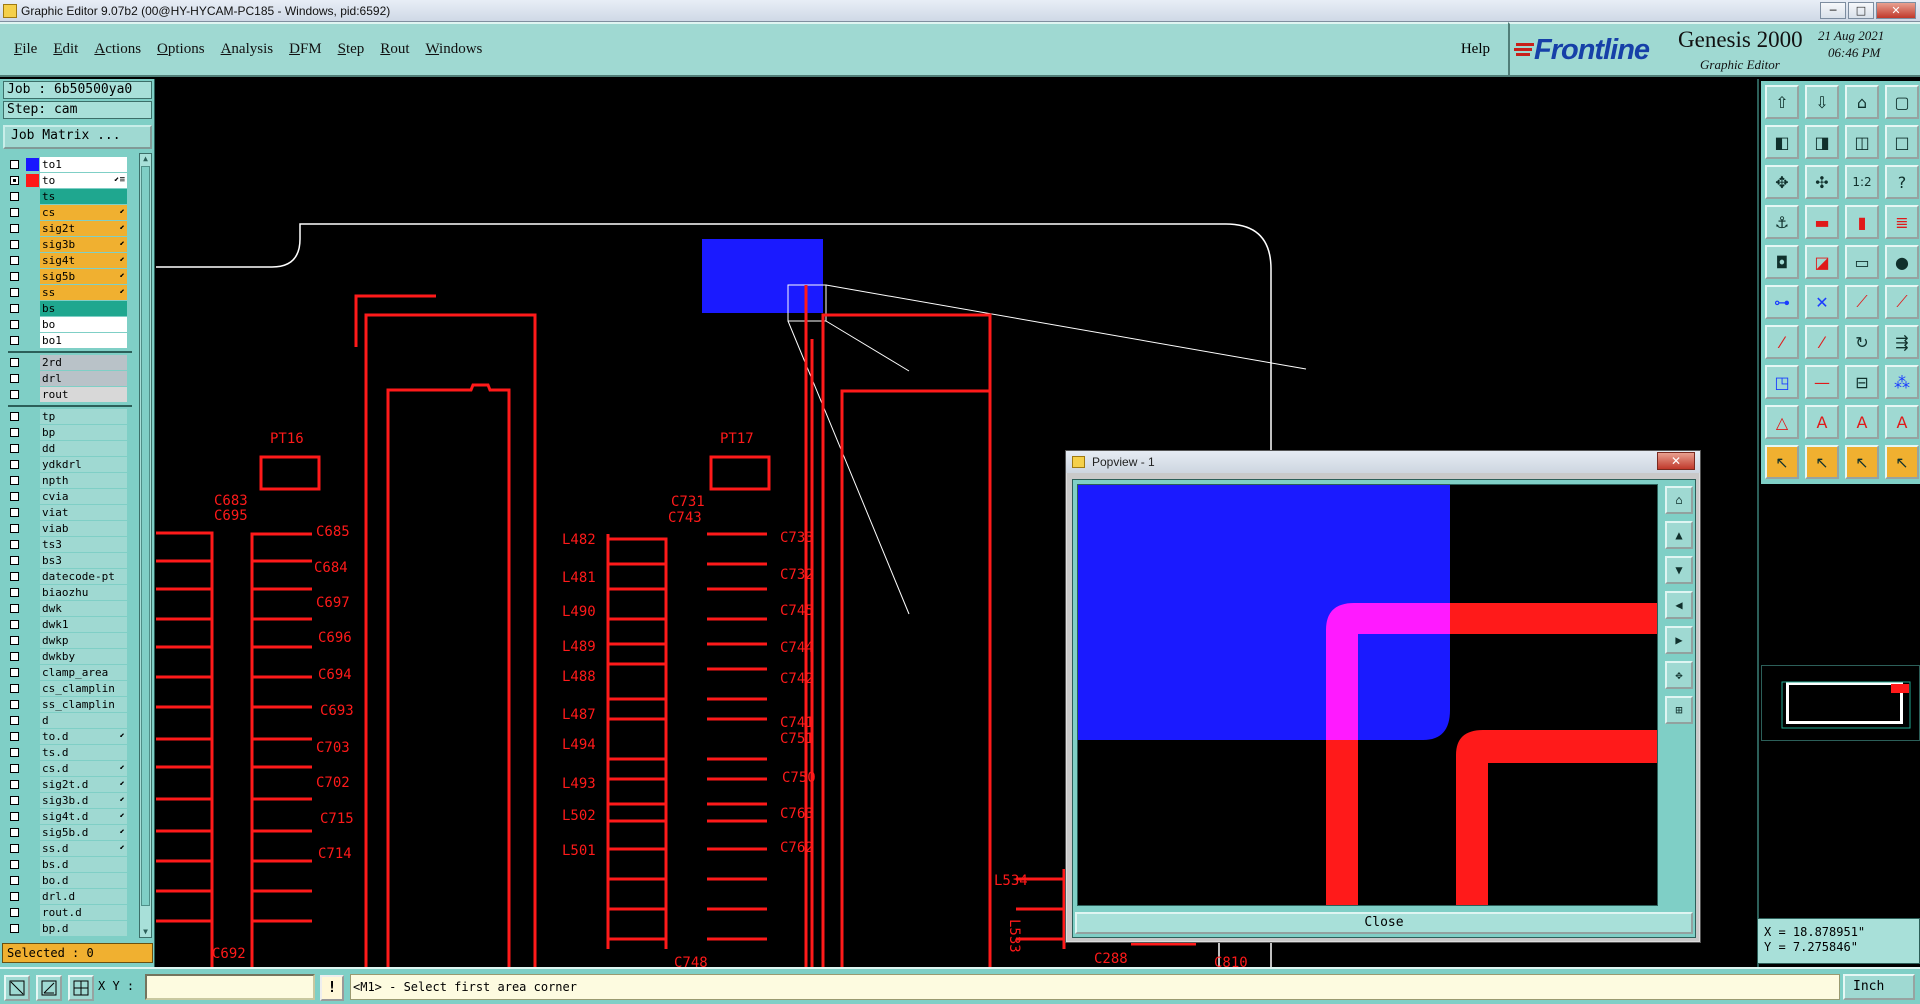 The width and height of the screenshot is (1920, 1004). Describe the element at coordinates (351, 49) in the screenshot. I see `menu-step: Step` at that location.